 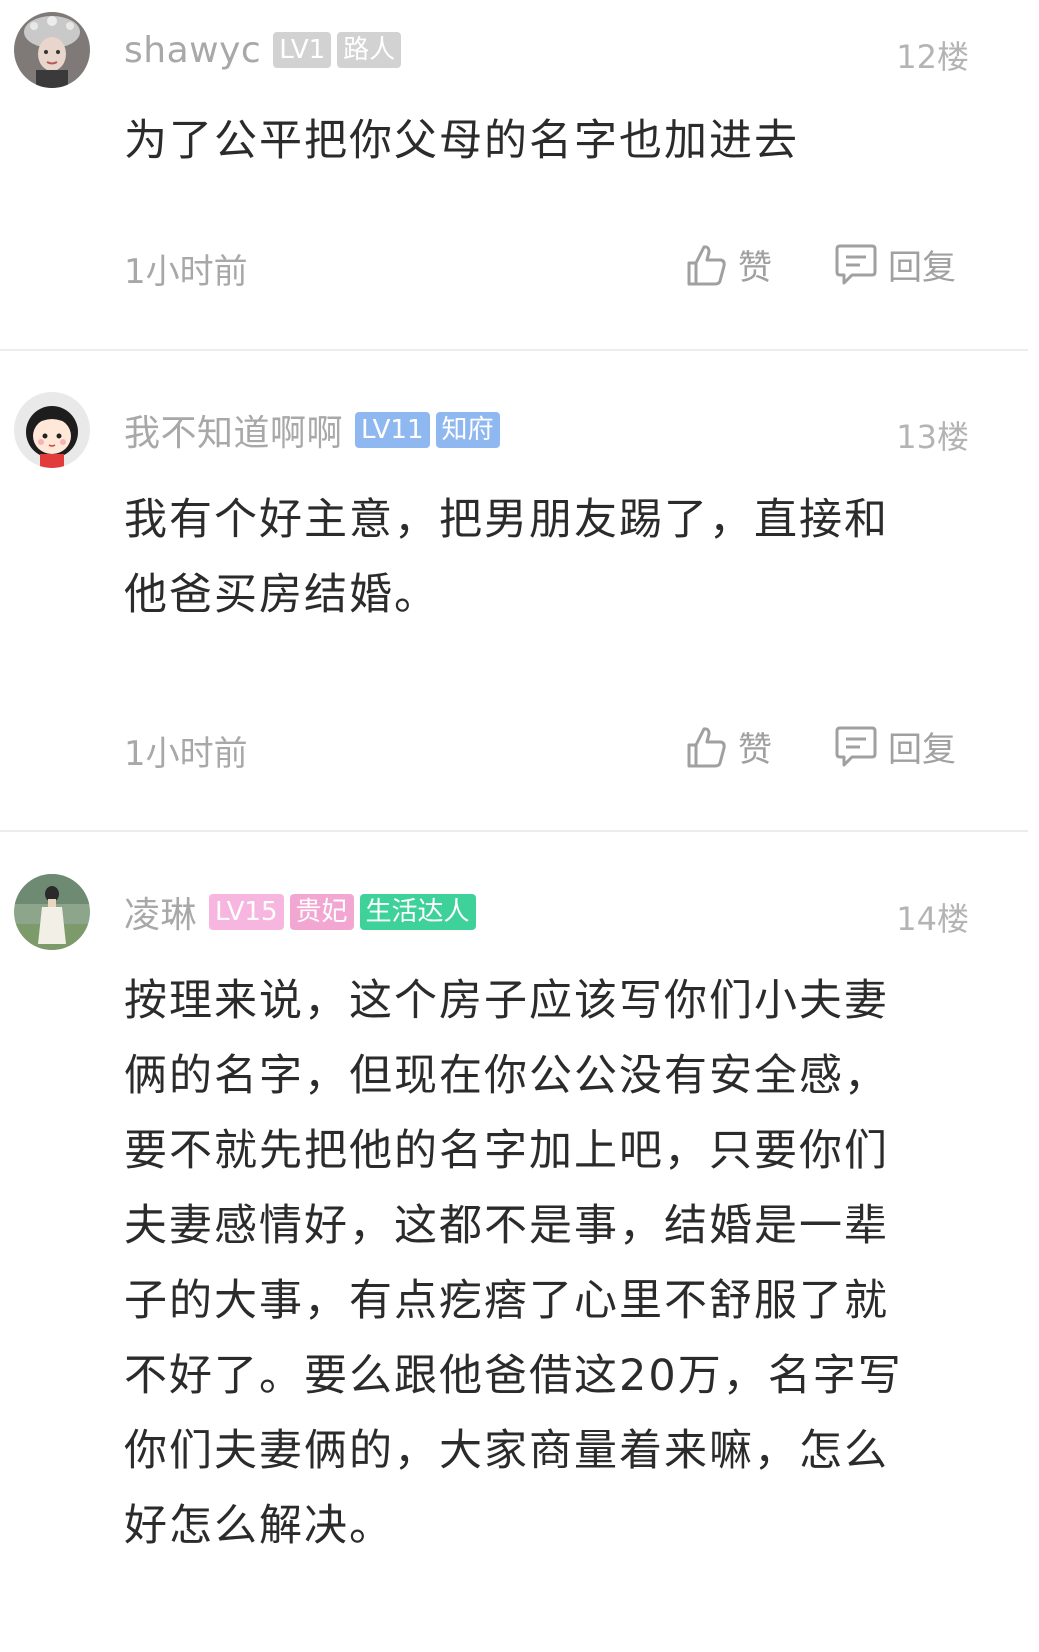 I want to click on level-badge: LV15, so click(x=246, y=912).